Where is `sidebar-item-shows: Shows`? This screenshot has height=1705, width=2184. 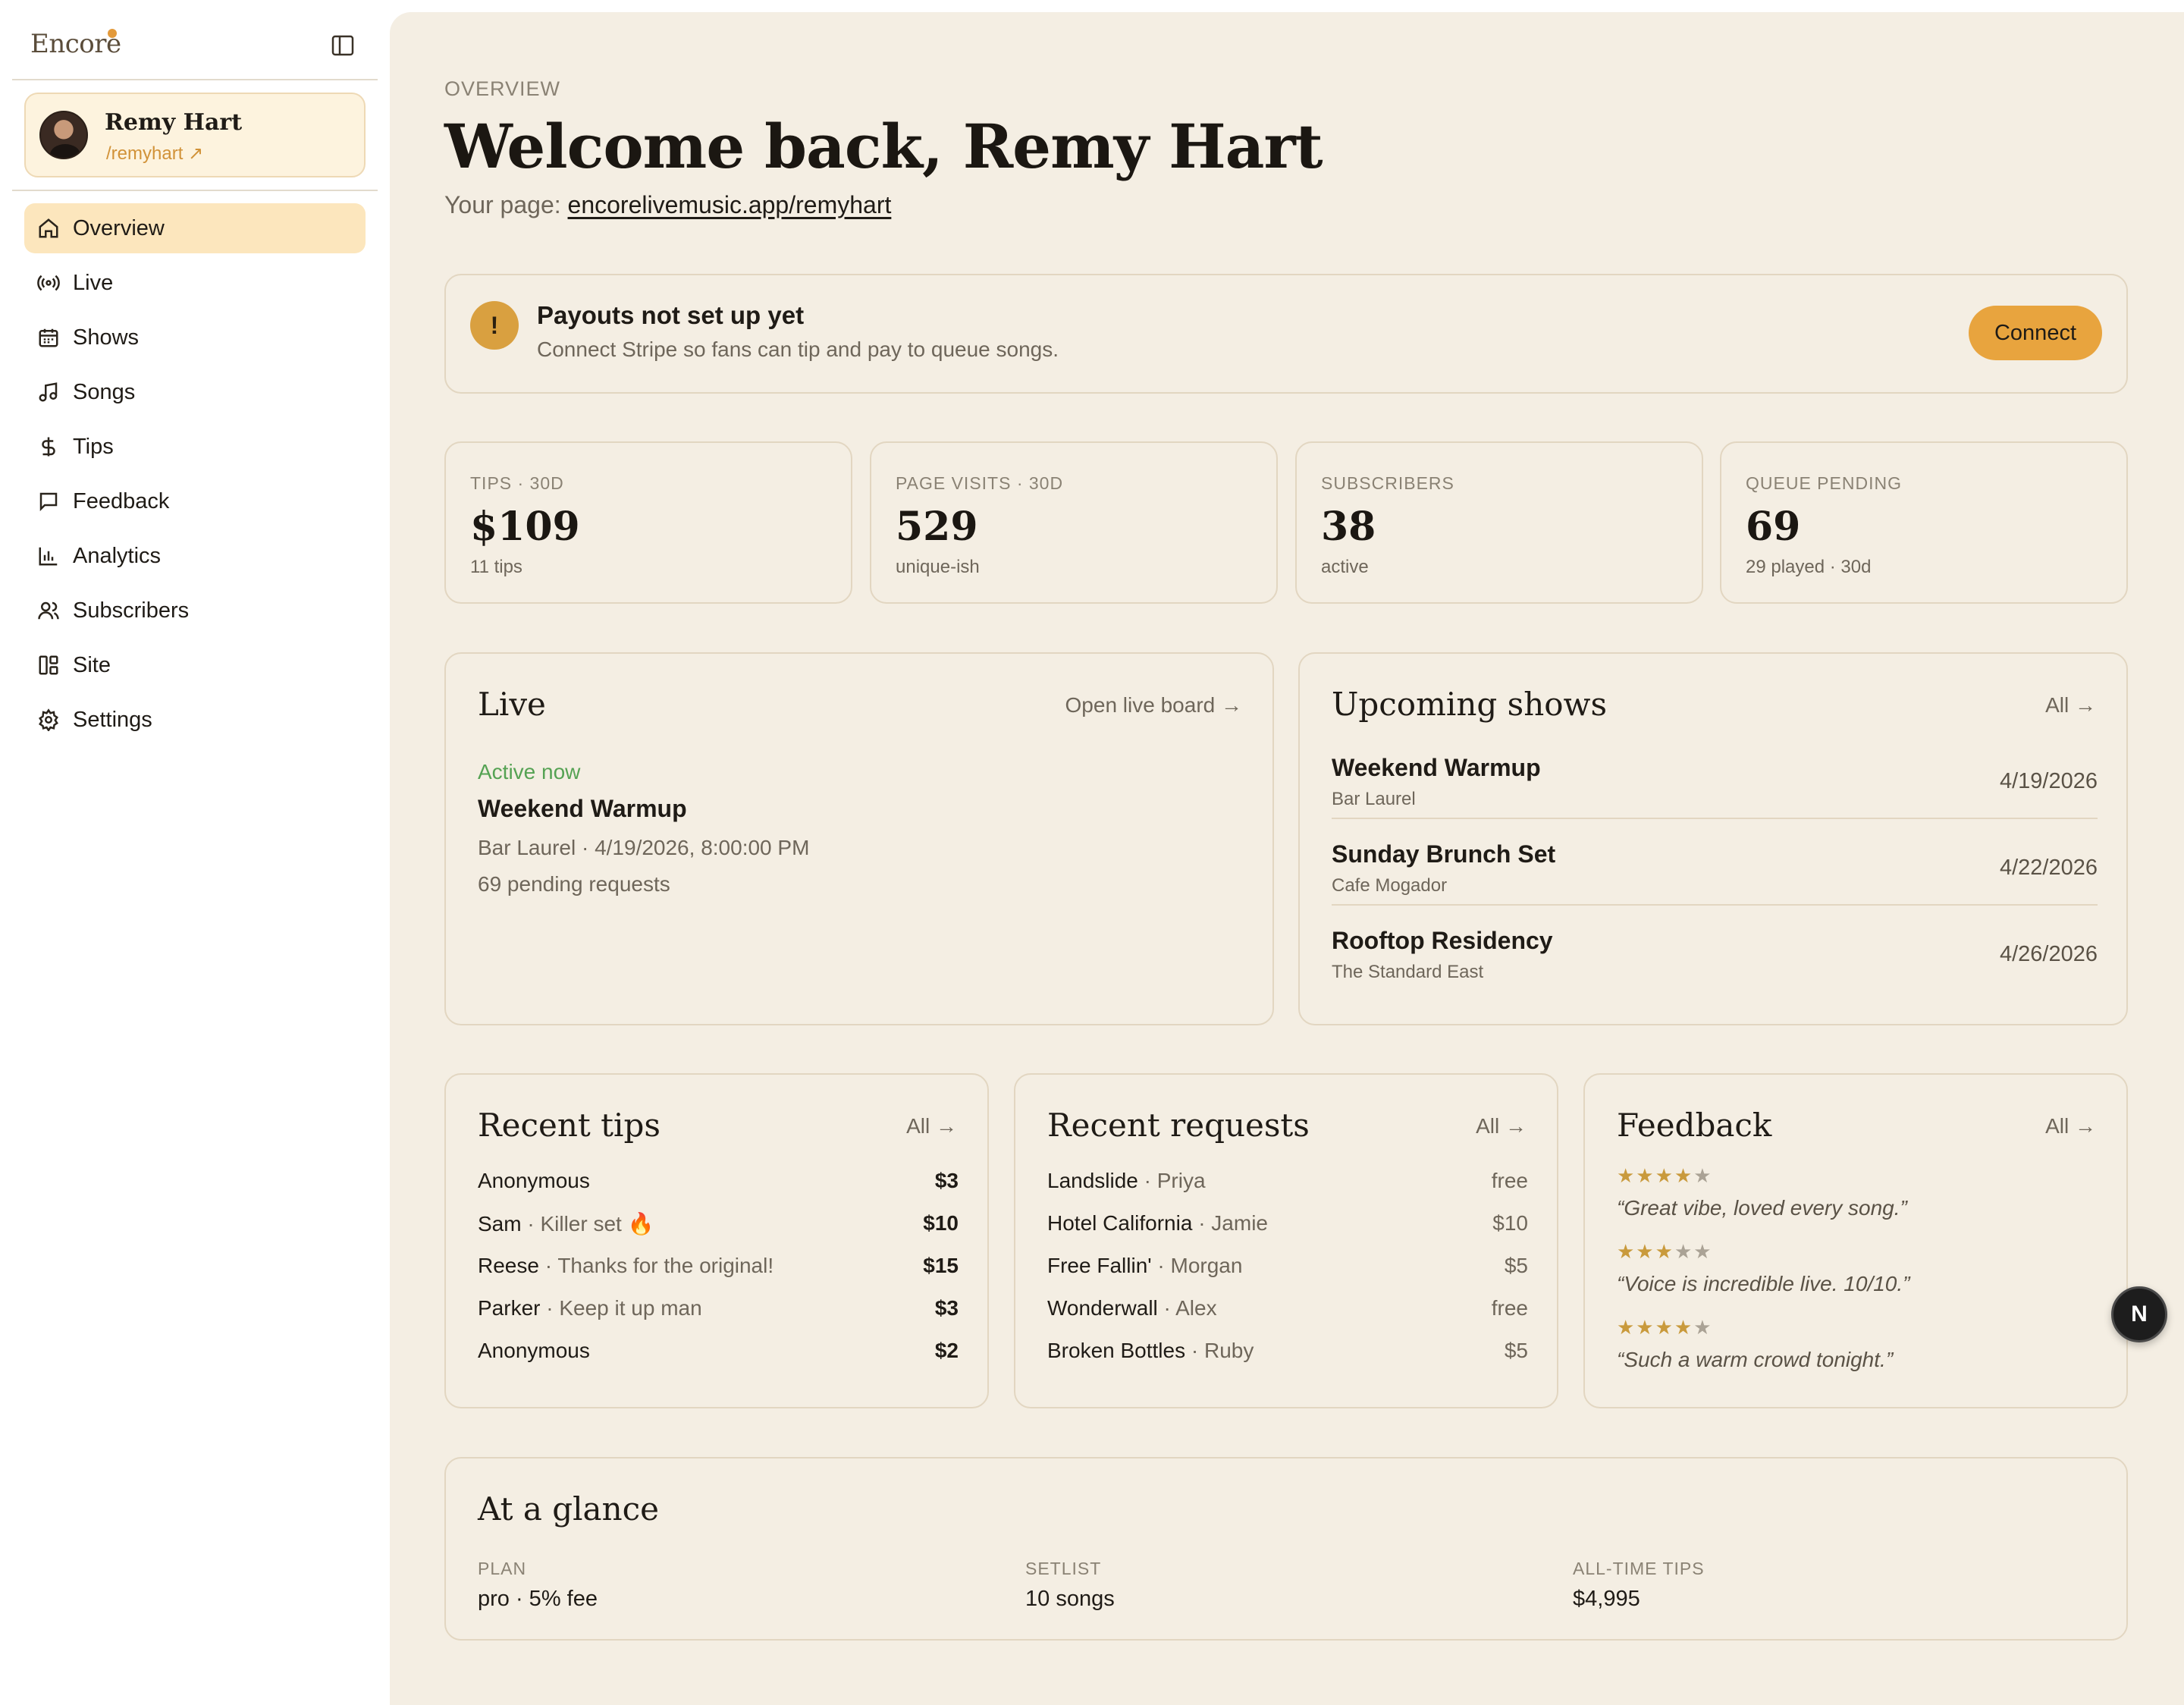
sidebar-item-shows: Shows is located at coordinates (195, 337).